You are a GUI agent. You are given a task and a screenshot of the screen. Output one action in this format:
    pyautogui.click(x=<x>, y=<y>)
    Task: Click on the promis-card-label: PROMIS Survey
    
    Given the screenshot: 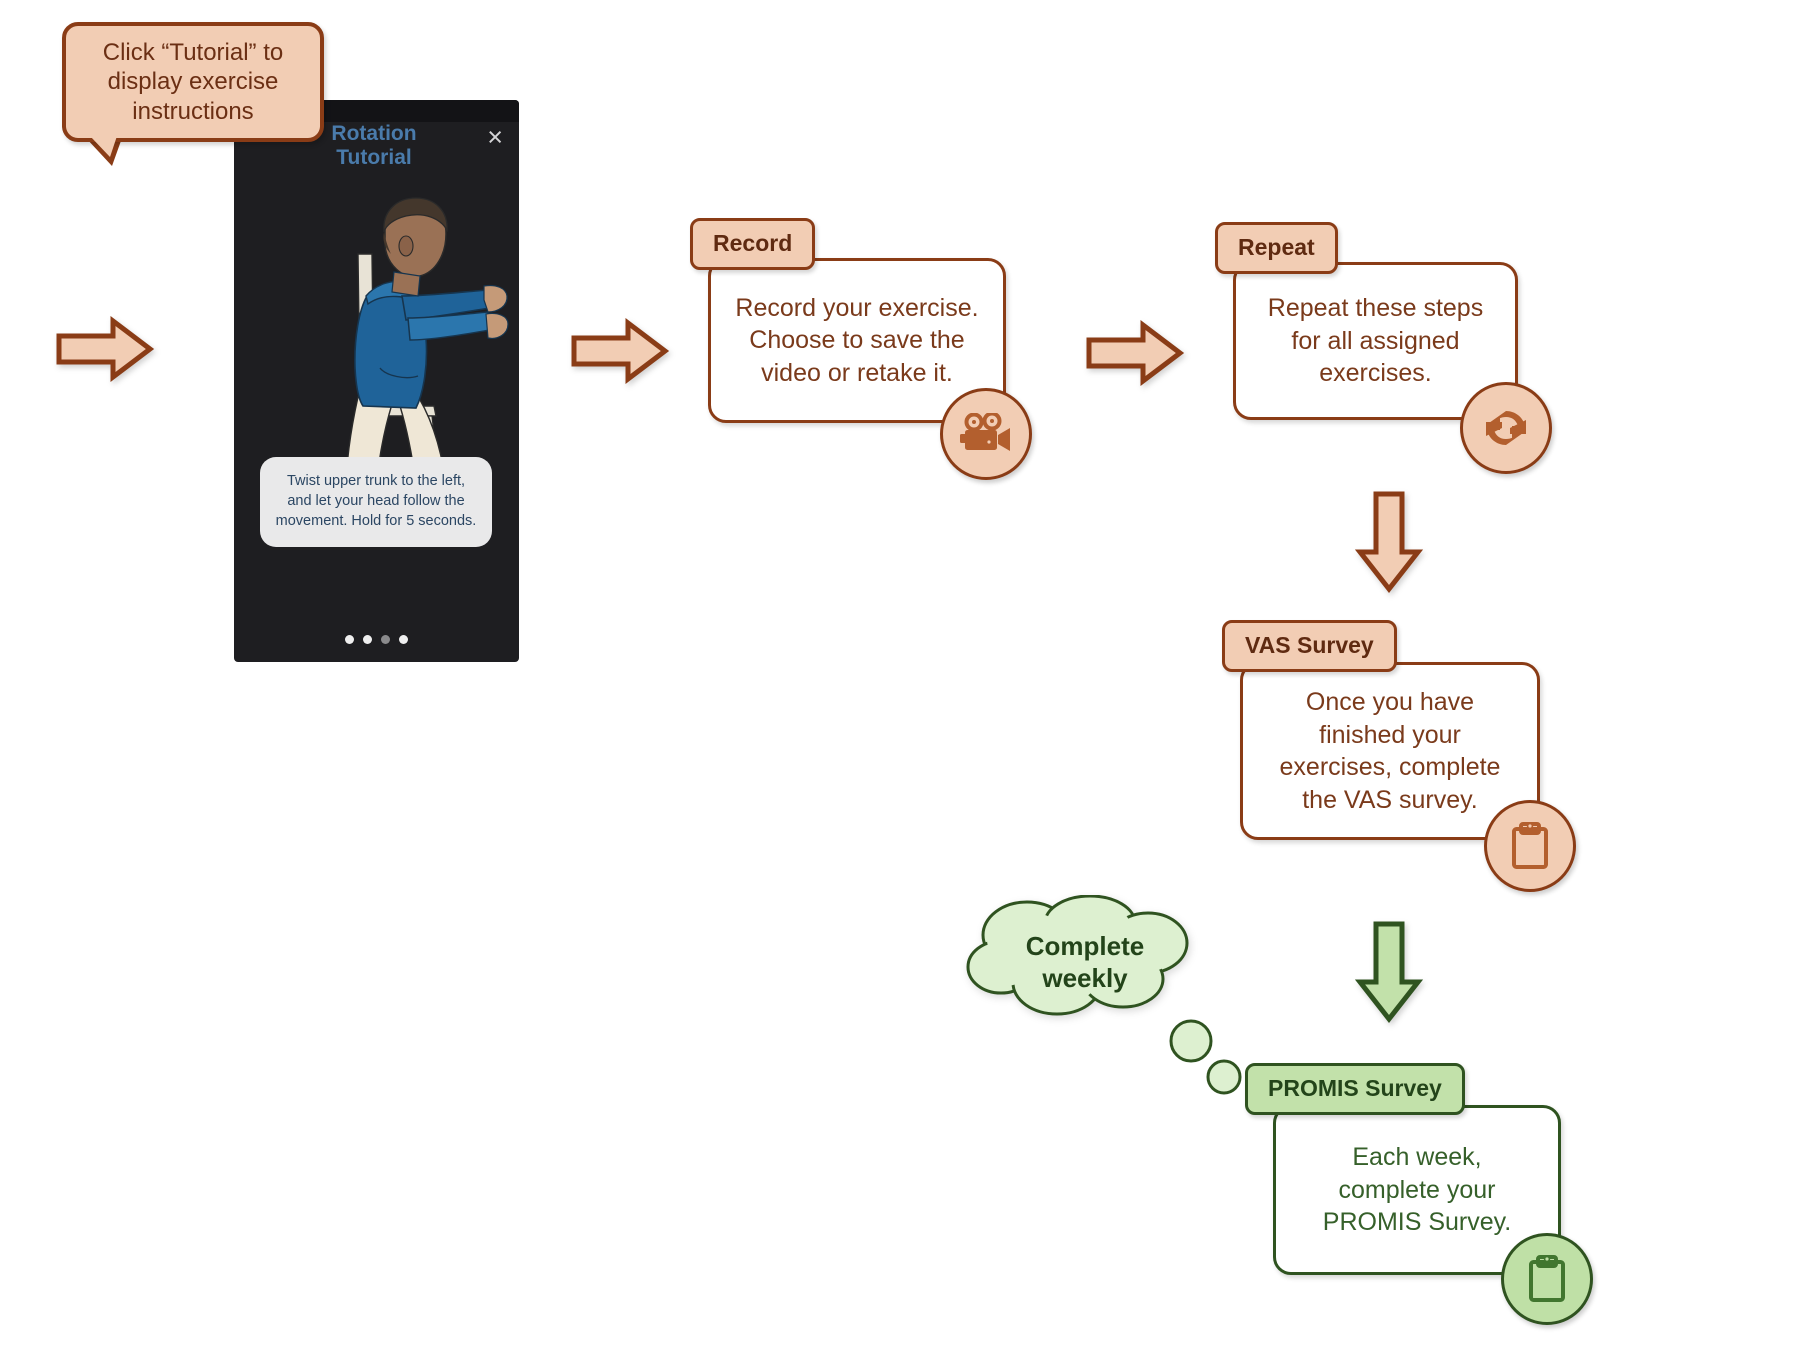 What is the action you would take?
    pyautogui.click(x=1355, y=1089)
    